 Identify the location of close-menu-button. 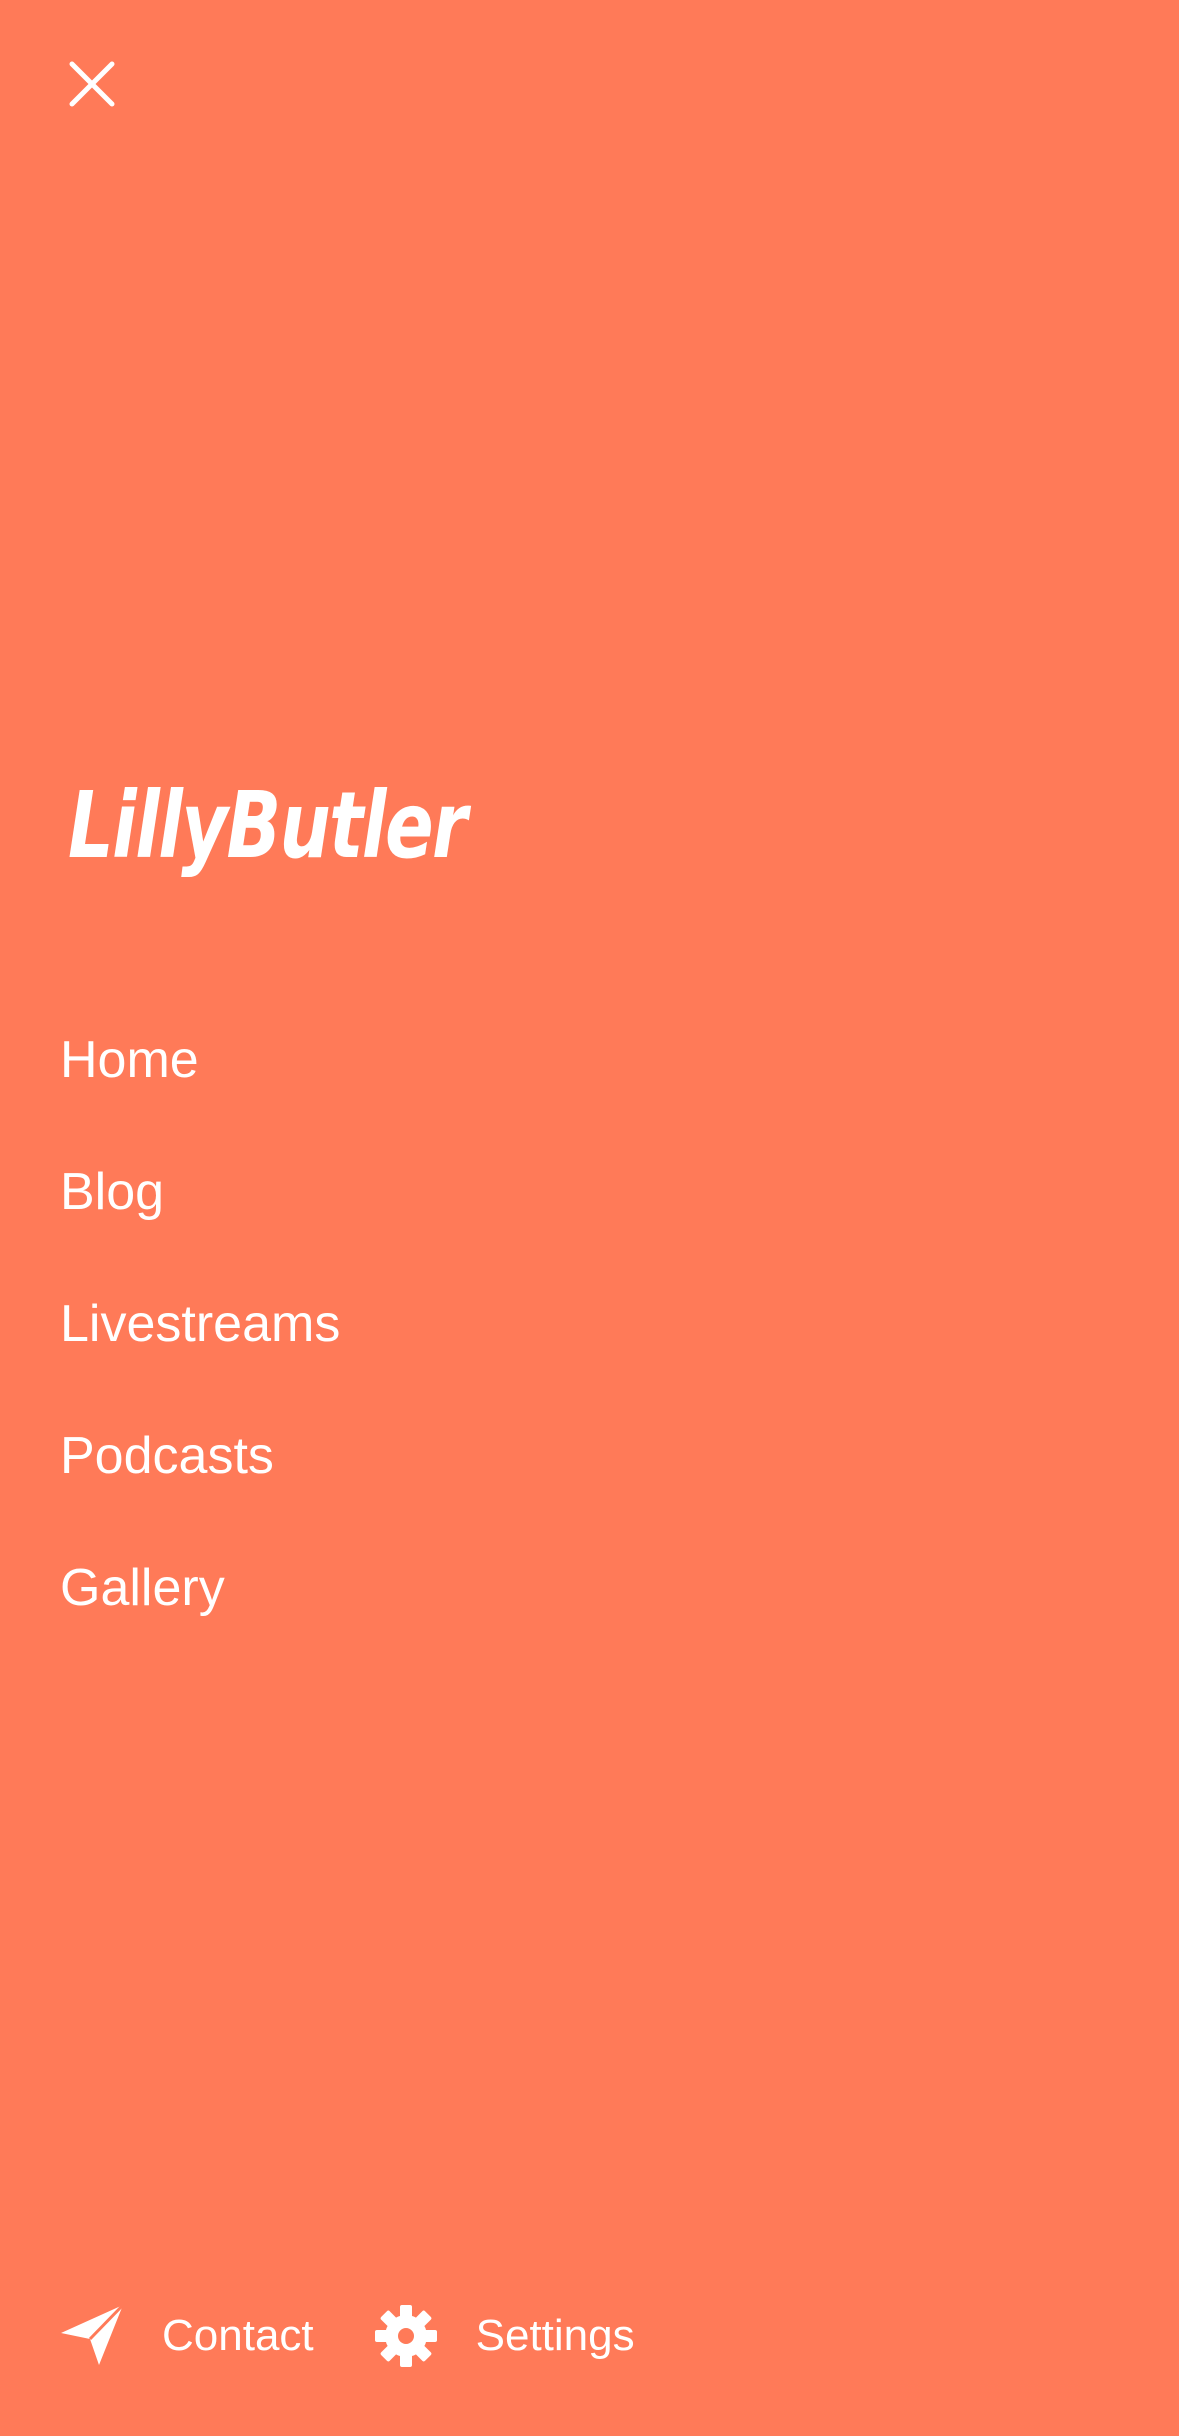
(92, 84).